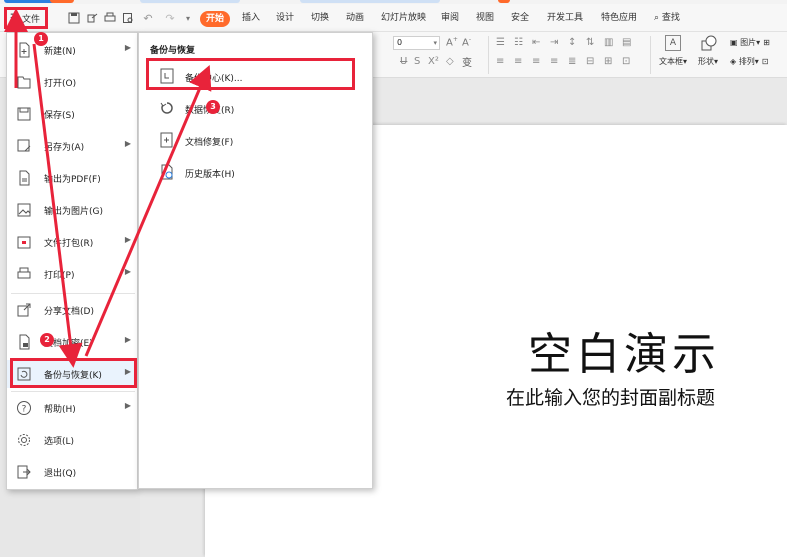  I want to click on submenu-item-data-restore: 数据恢复(R), so click(254, 108).